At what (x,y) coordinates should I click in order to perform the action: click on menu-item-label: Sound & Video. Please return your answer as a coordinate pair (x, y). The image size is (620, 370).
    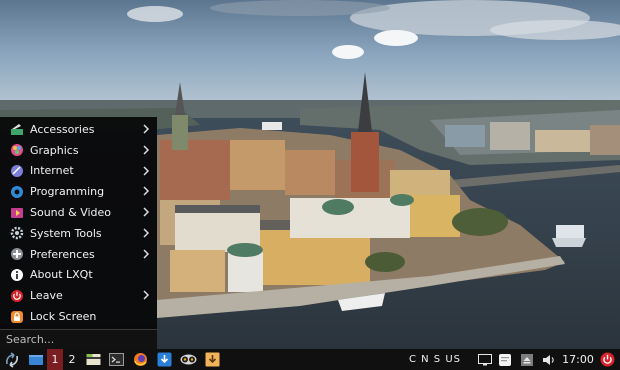
    Looking at the image, I should click on (71, 213).